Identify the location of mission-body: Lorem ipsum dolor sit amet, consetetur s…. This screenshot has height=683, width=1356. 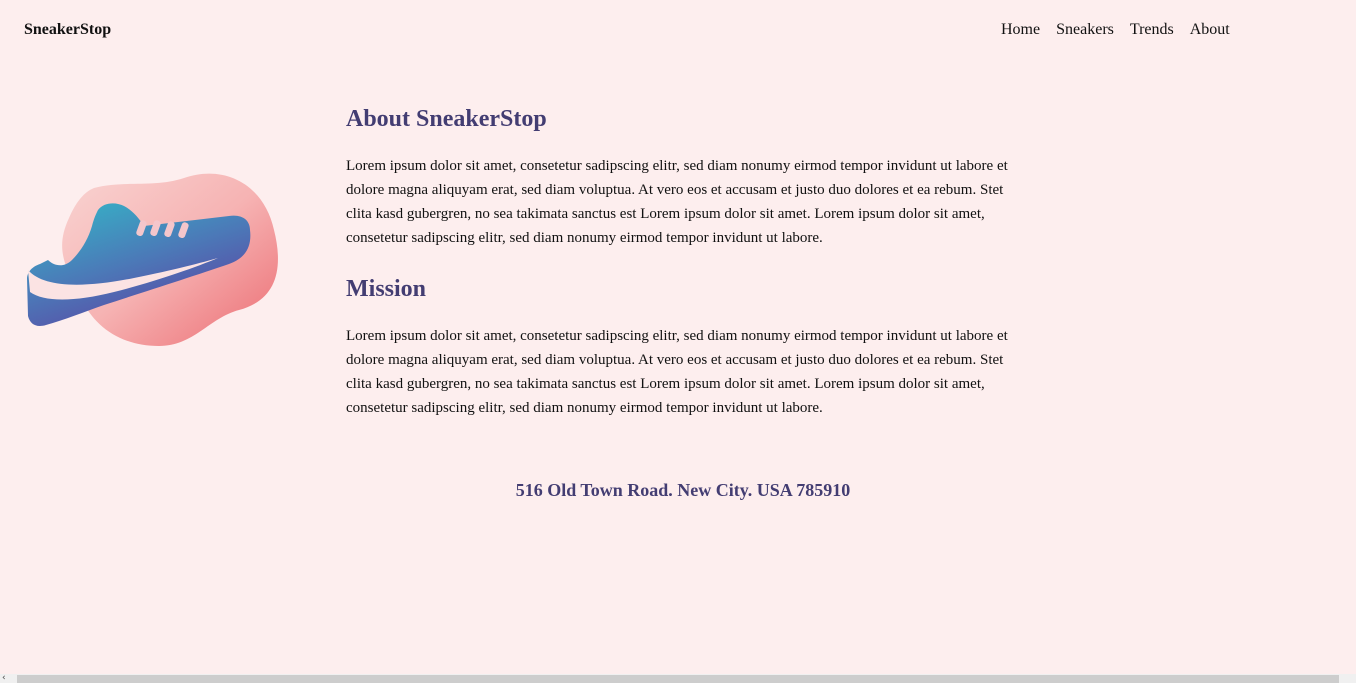
(677, 372).